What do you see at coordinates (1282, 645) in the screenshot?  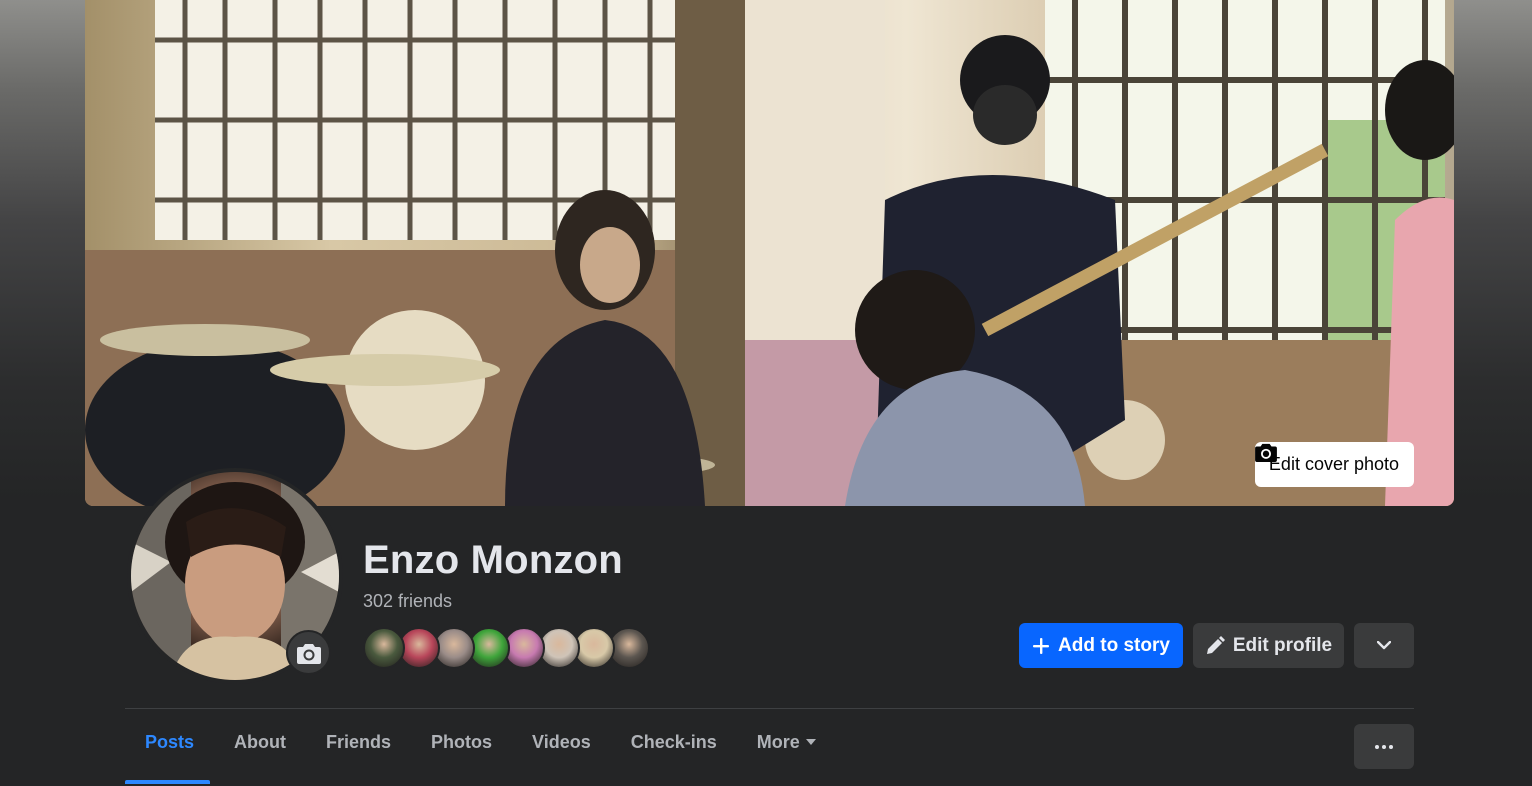 I see `edit-profile-label: Edit profile` at bounding box center [1282, 645].